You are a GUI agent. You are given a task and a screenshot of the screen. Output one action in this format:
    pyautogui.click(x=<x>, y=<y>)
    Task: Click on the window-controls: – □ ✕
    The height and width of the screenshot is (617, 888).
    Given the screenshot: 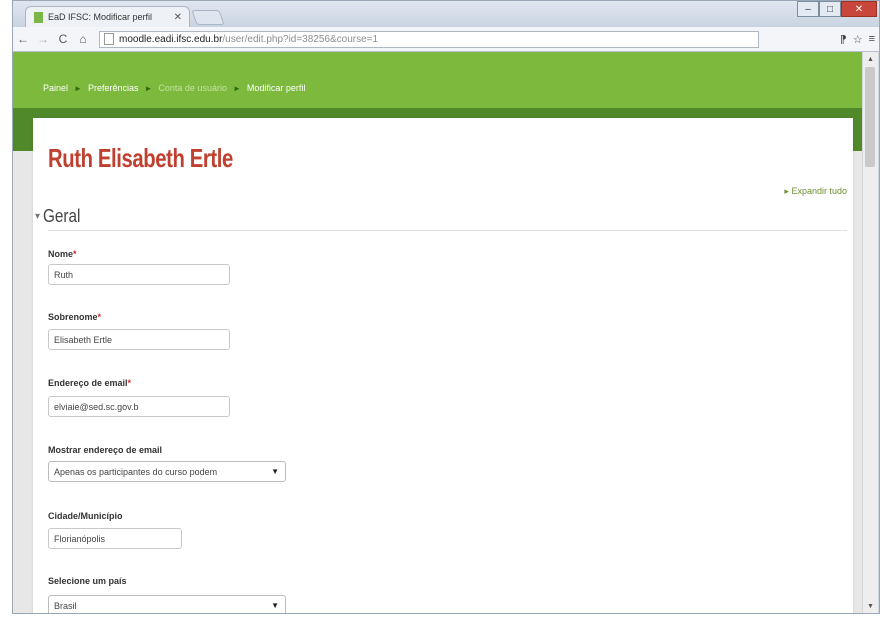 What is the action you would take?
    pyautogui.click(x=837, y=9)
    